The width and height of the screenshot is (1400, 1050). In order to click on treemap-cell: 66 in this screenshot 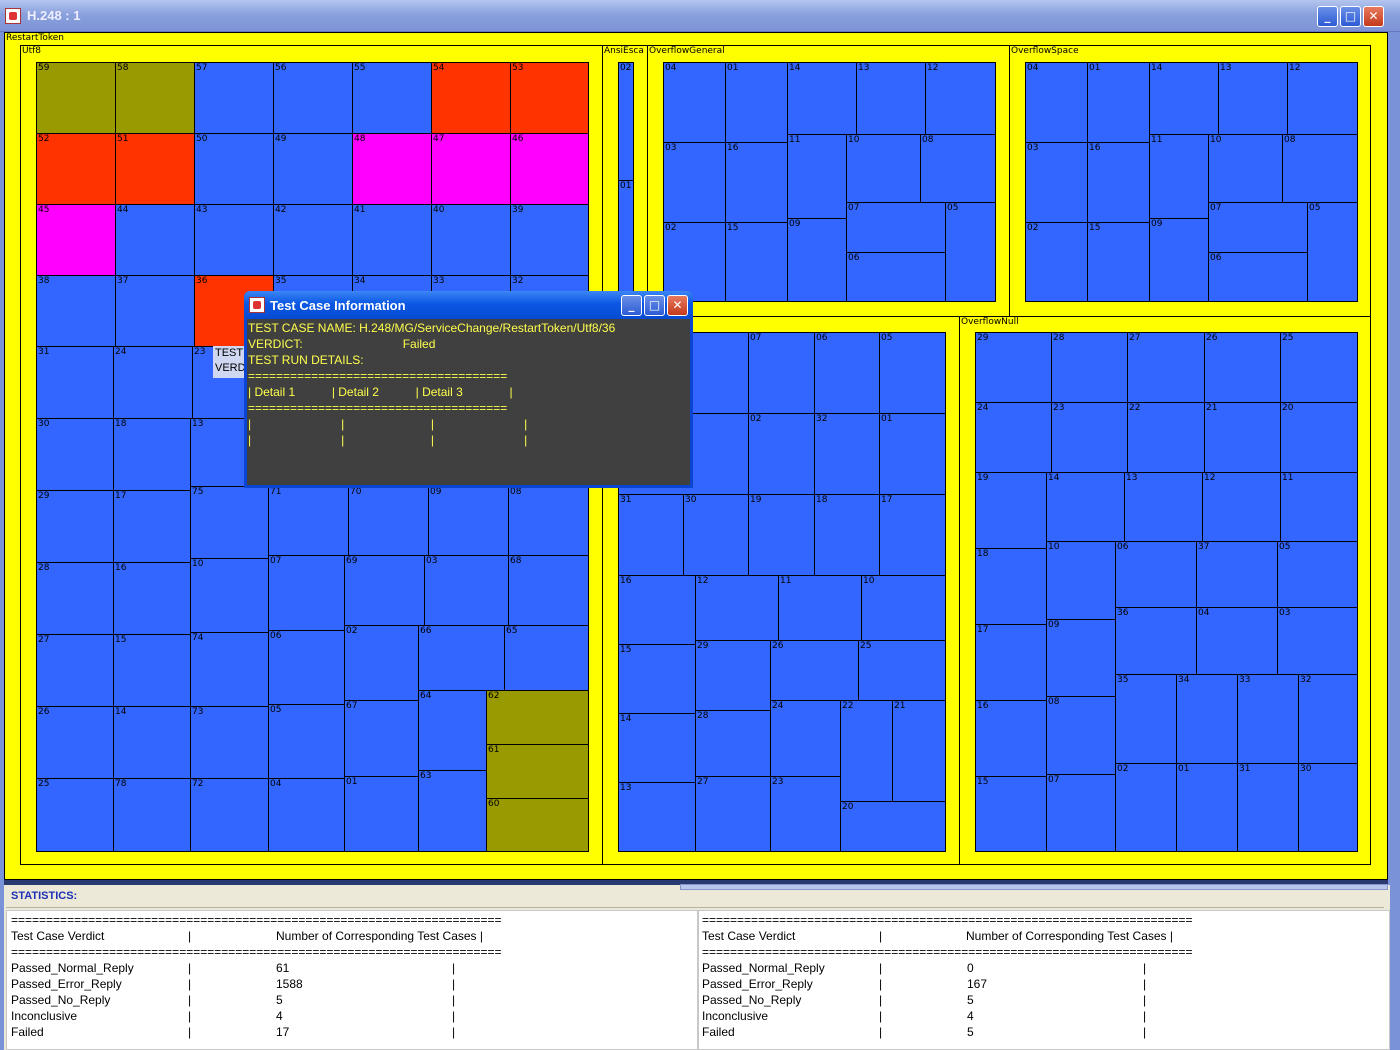, I will do `click(461, 658)`.